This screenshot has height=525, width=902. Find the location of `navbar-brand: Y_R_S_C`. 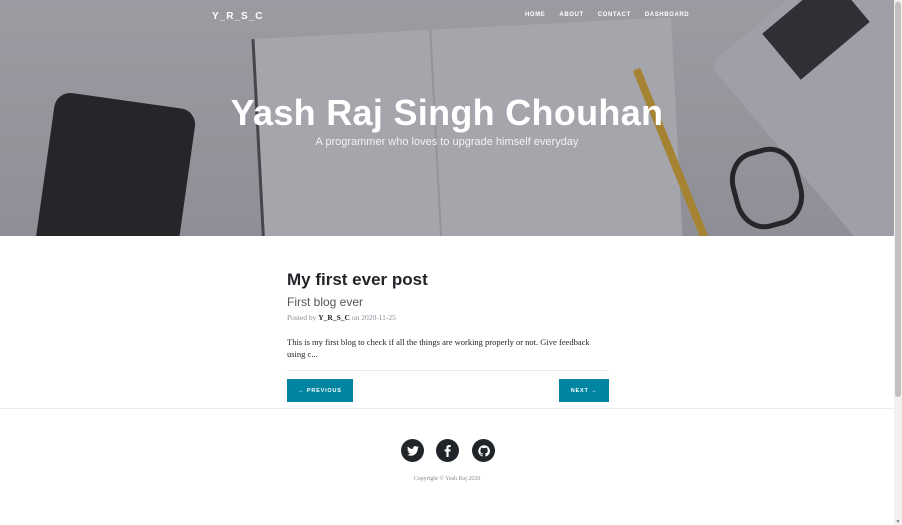

navbar-brand: Y_R_S_C is located at coordinates (237, 16).